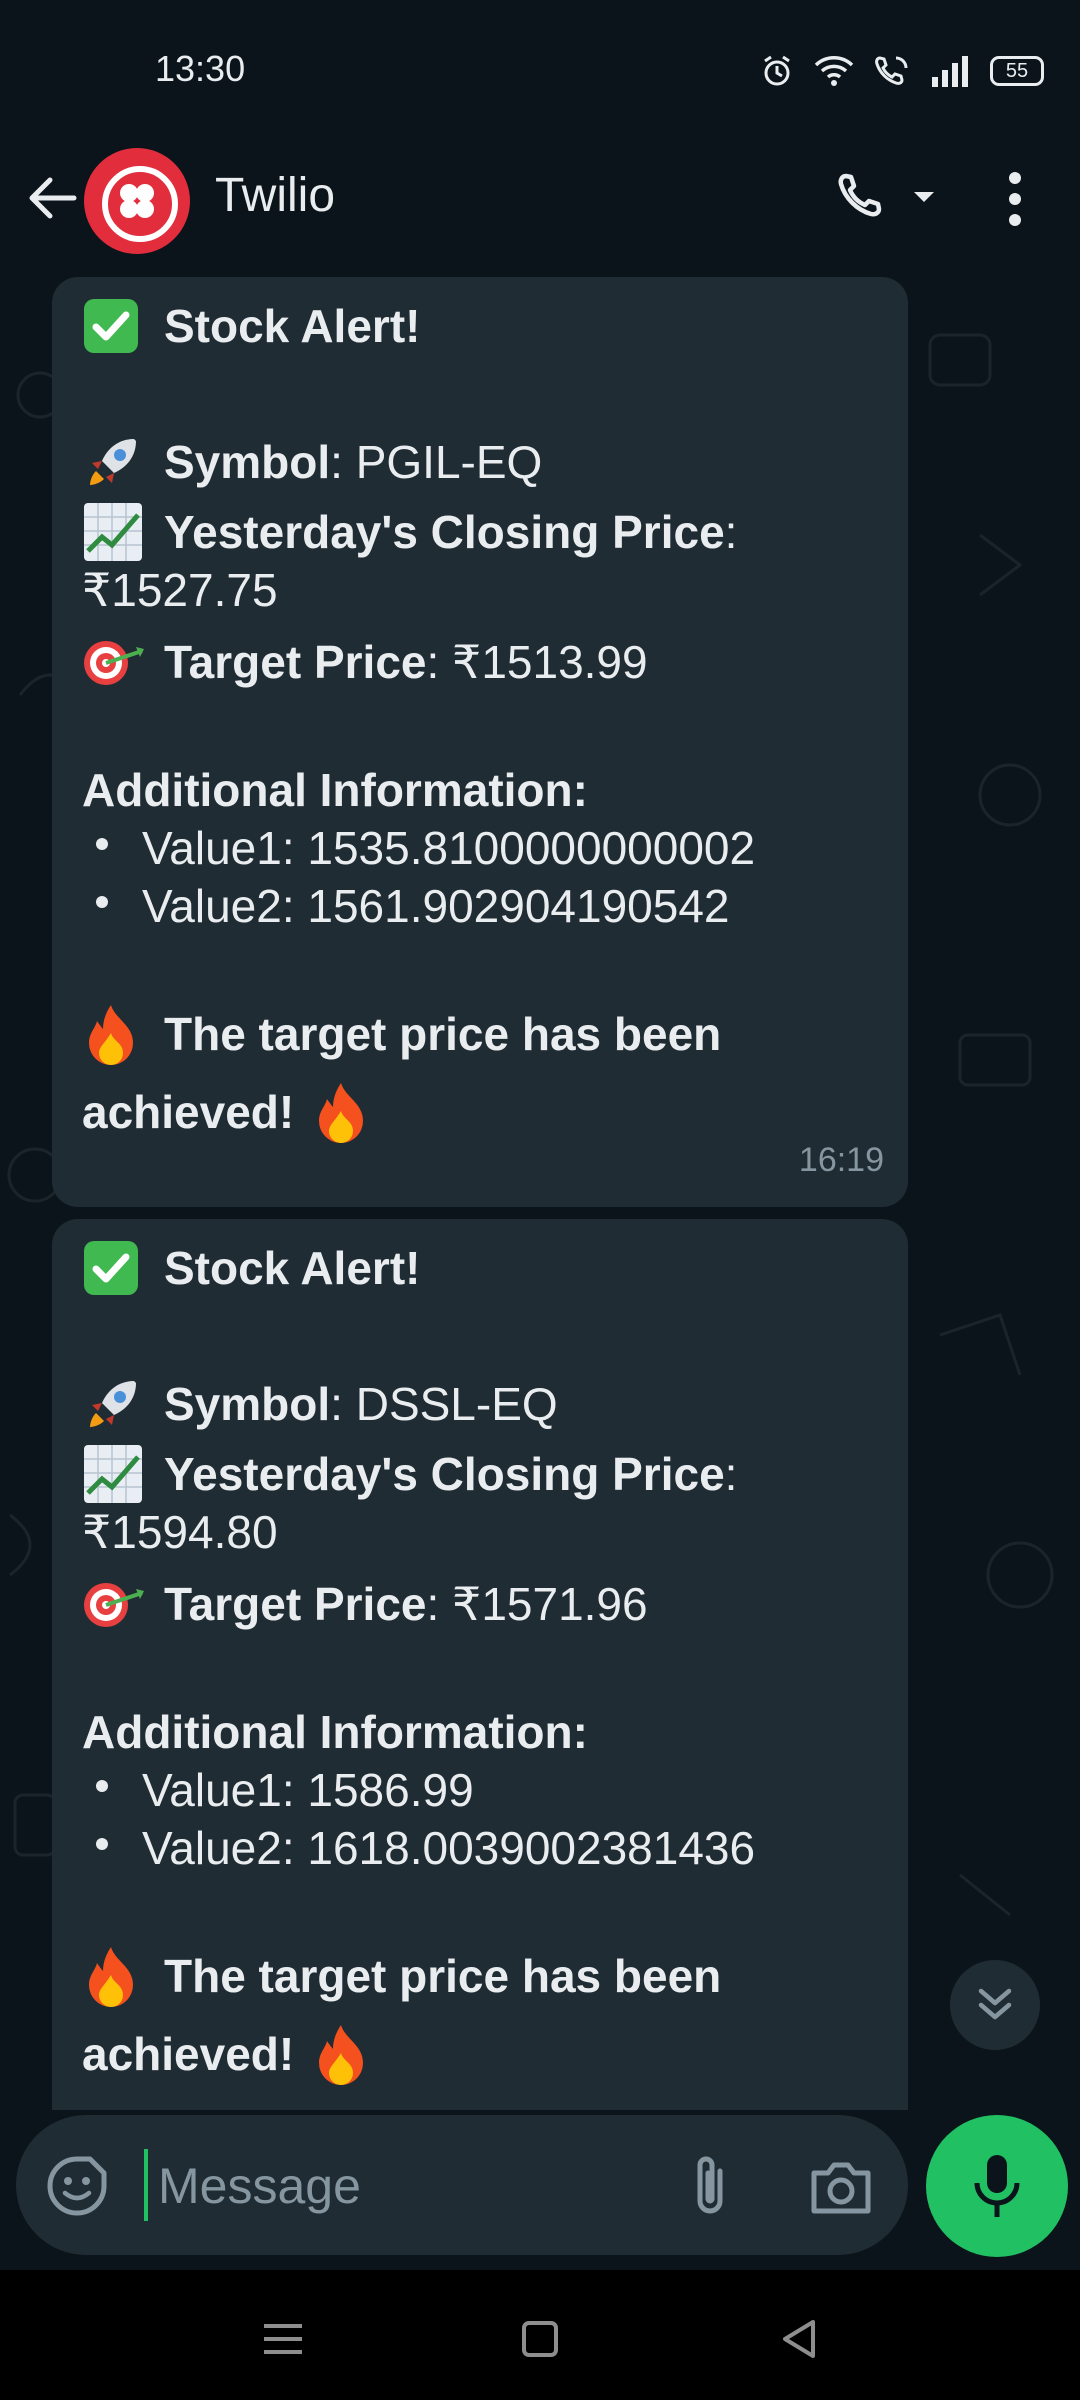  Describe the element at coordinates (777, 70) in the screenshot. I see `alarm-icon` at that location.